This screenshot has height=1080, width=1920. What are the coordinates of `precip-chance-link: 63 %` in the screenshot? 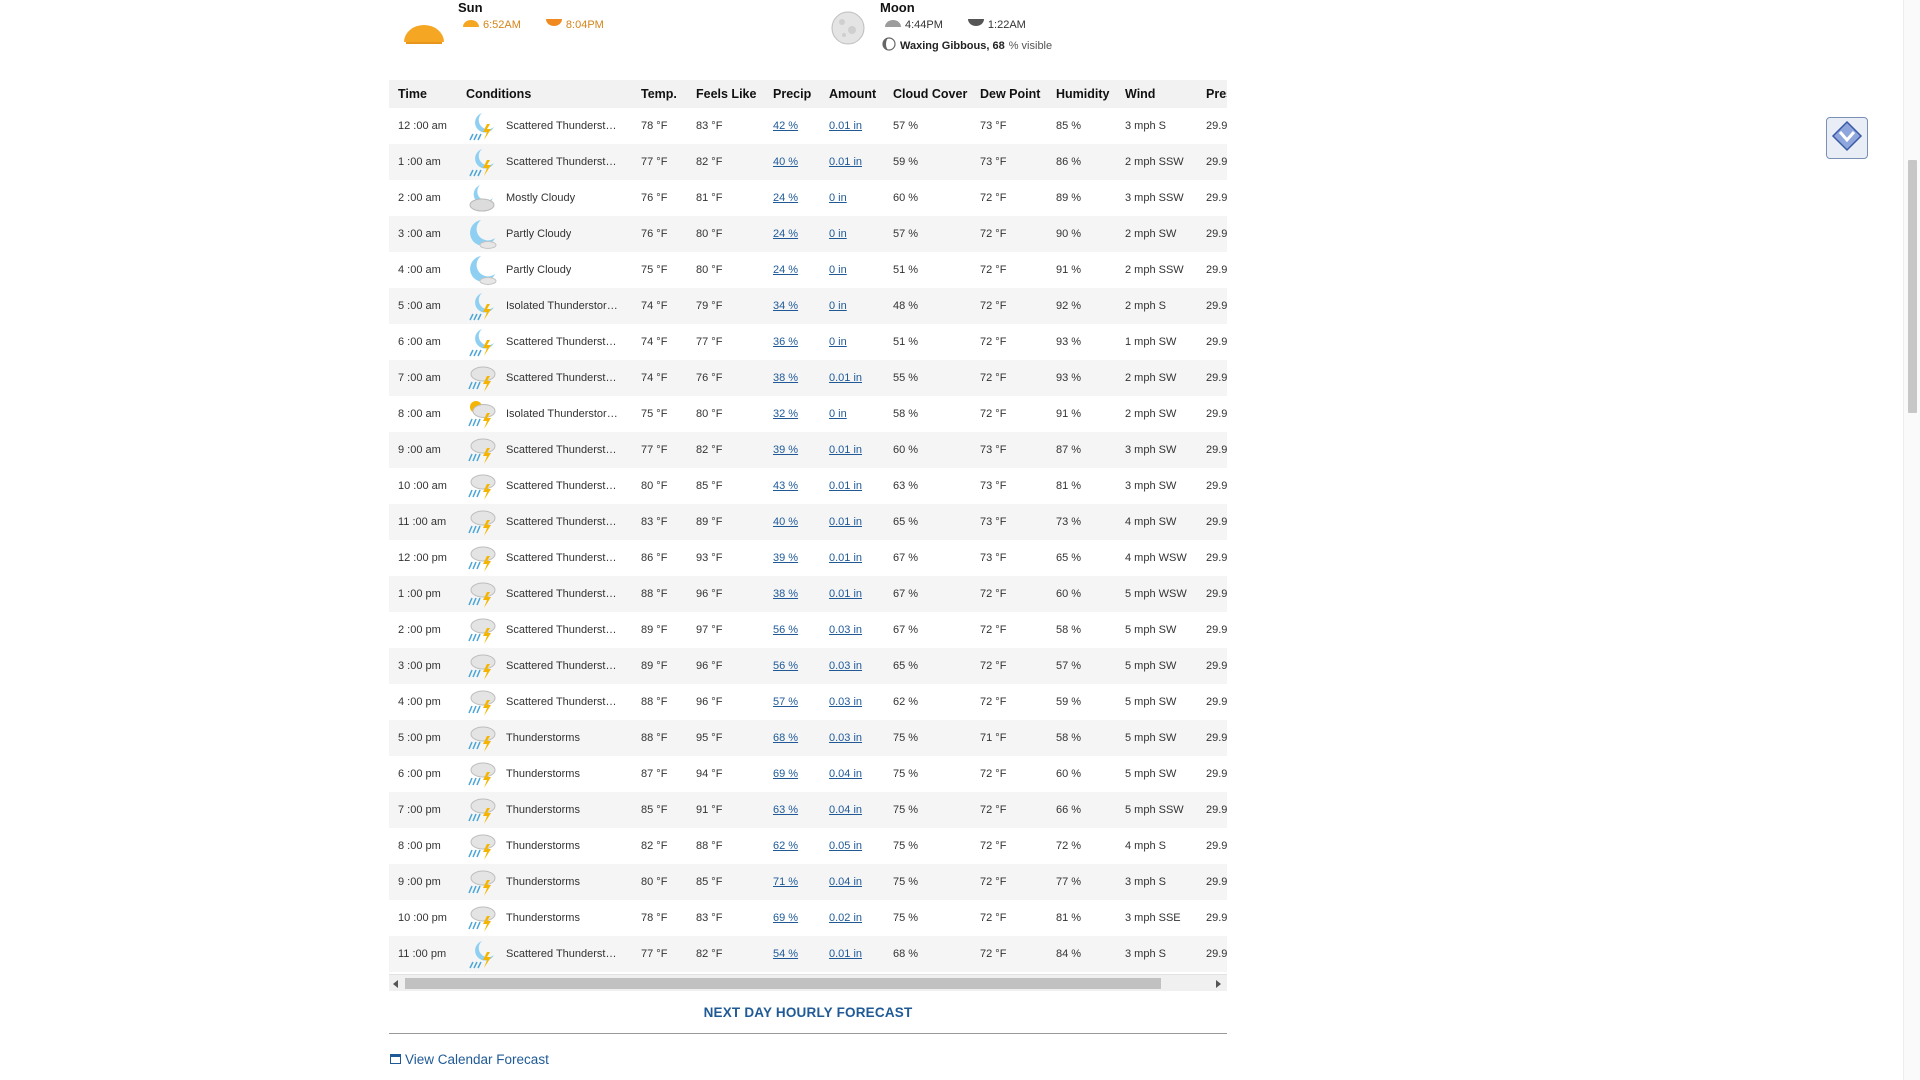 It's located at (785, 810).